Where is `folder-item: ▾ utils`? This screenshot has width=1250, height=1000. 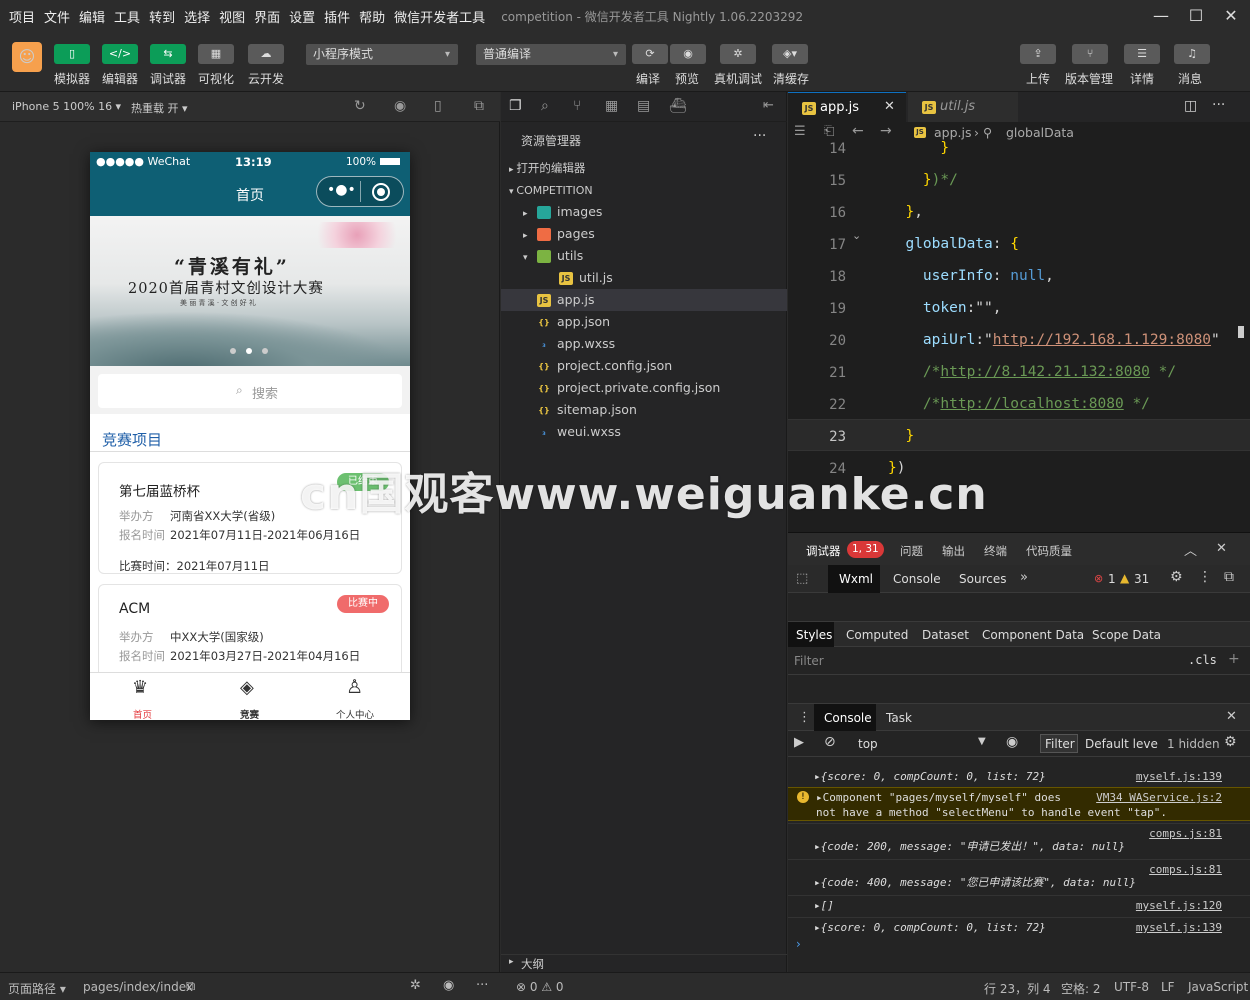
folder-item: ▾ utils is located at coordinates (644, 256).